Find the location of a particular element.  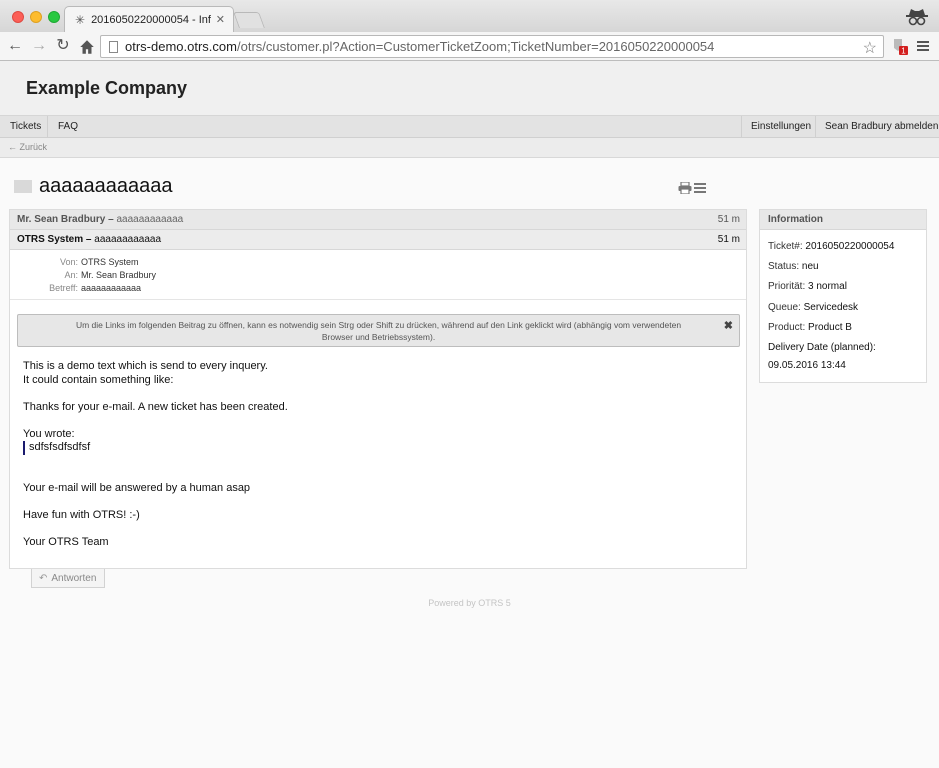

info-delivery-value: 09.05.2016 13:44 is located at coordinates (807, 365).